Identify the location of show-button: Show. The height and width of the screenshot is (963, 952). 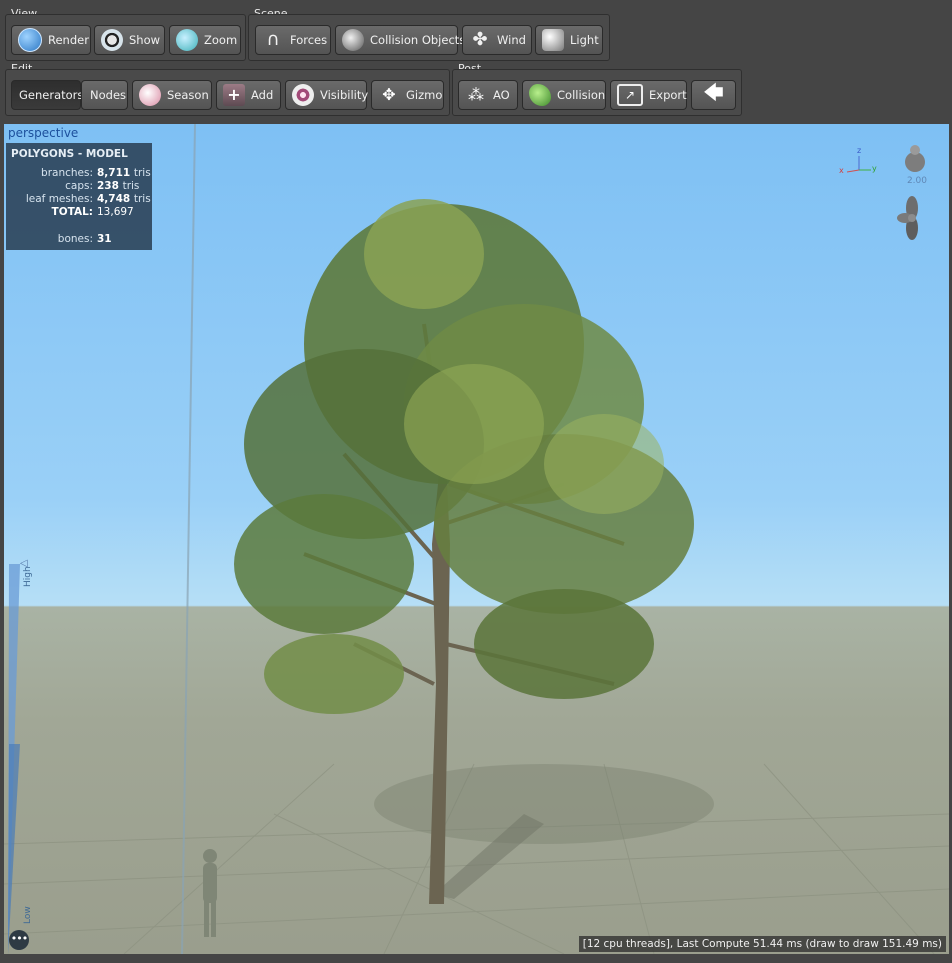
(129, 40).